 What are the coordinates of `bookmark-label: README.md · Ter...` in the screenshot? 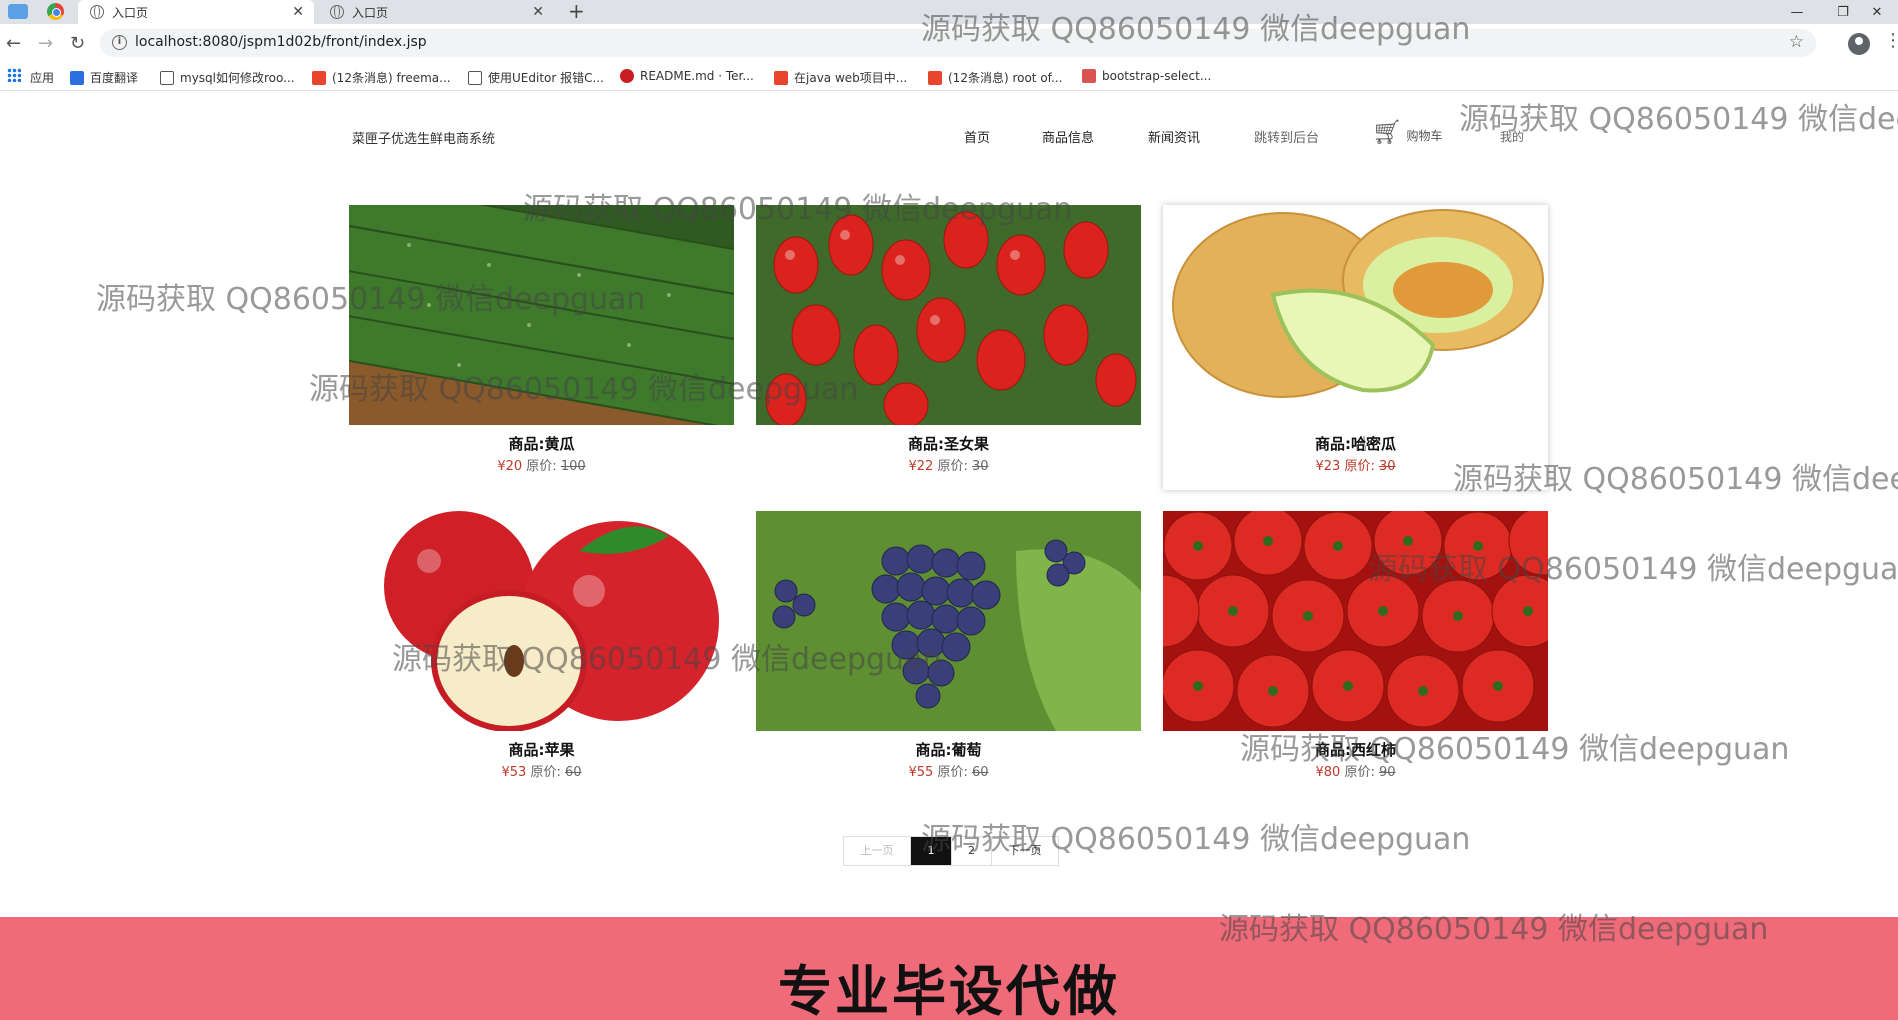 It's located at (697, 76).